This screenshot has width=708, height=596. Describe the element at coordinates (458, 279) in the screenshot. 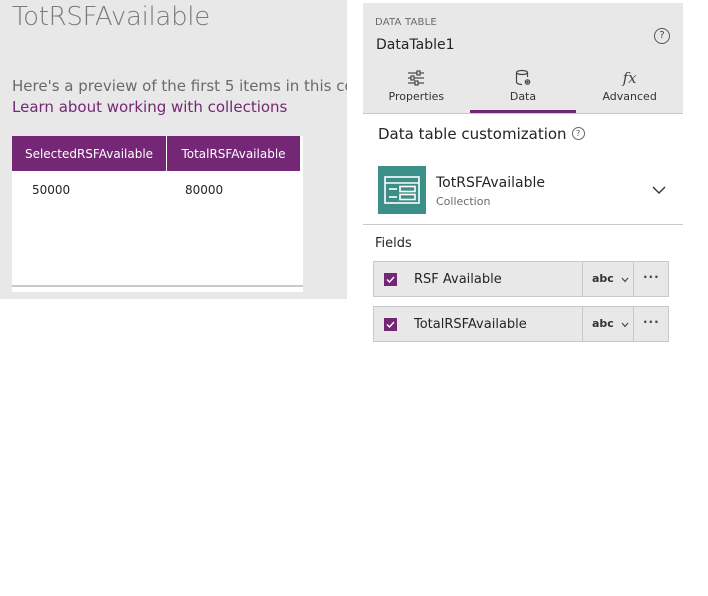

I see `field-name: RSF Available` at that location.